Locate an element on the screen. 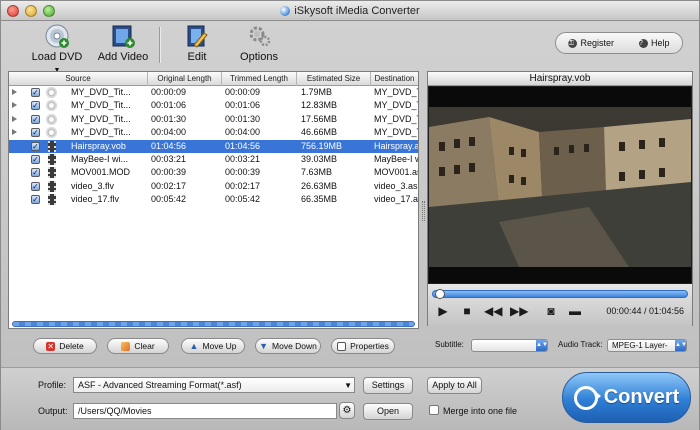 This screenshot has height=430, width=700. column-header-destination: Destination is located at coordinates (394, 79).